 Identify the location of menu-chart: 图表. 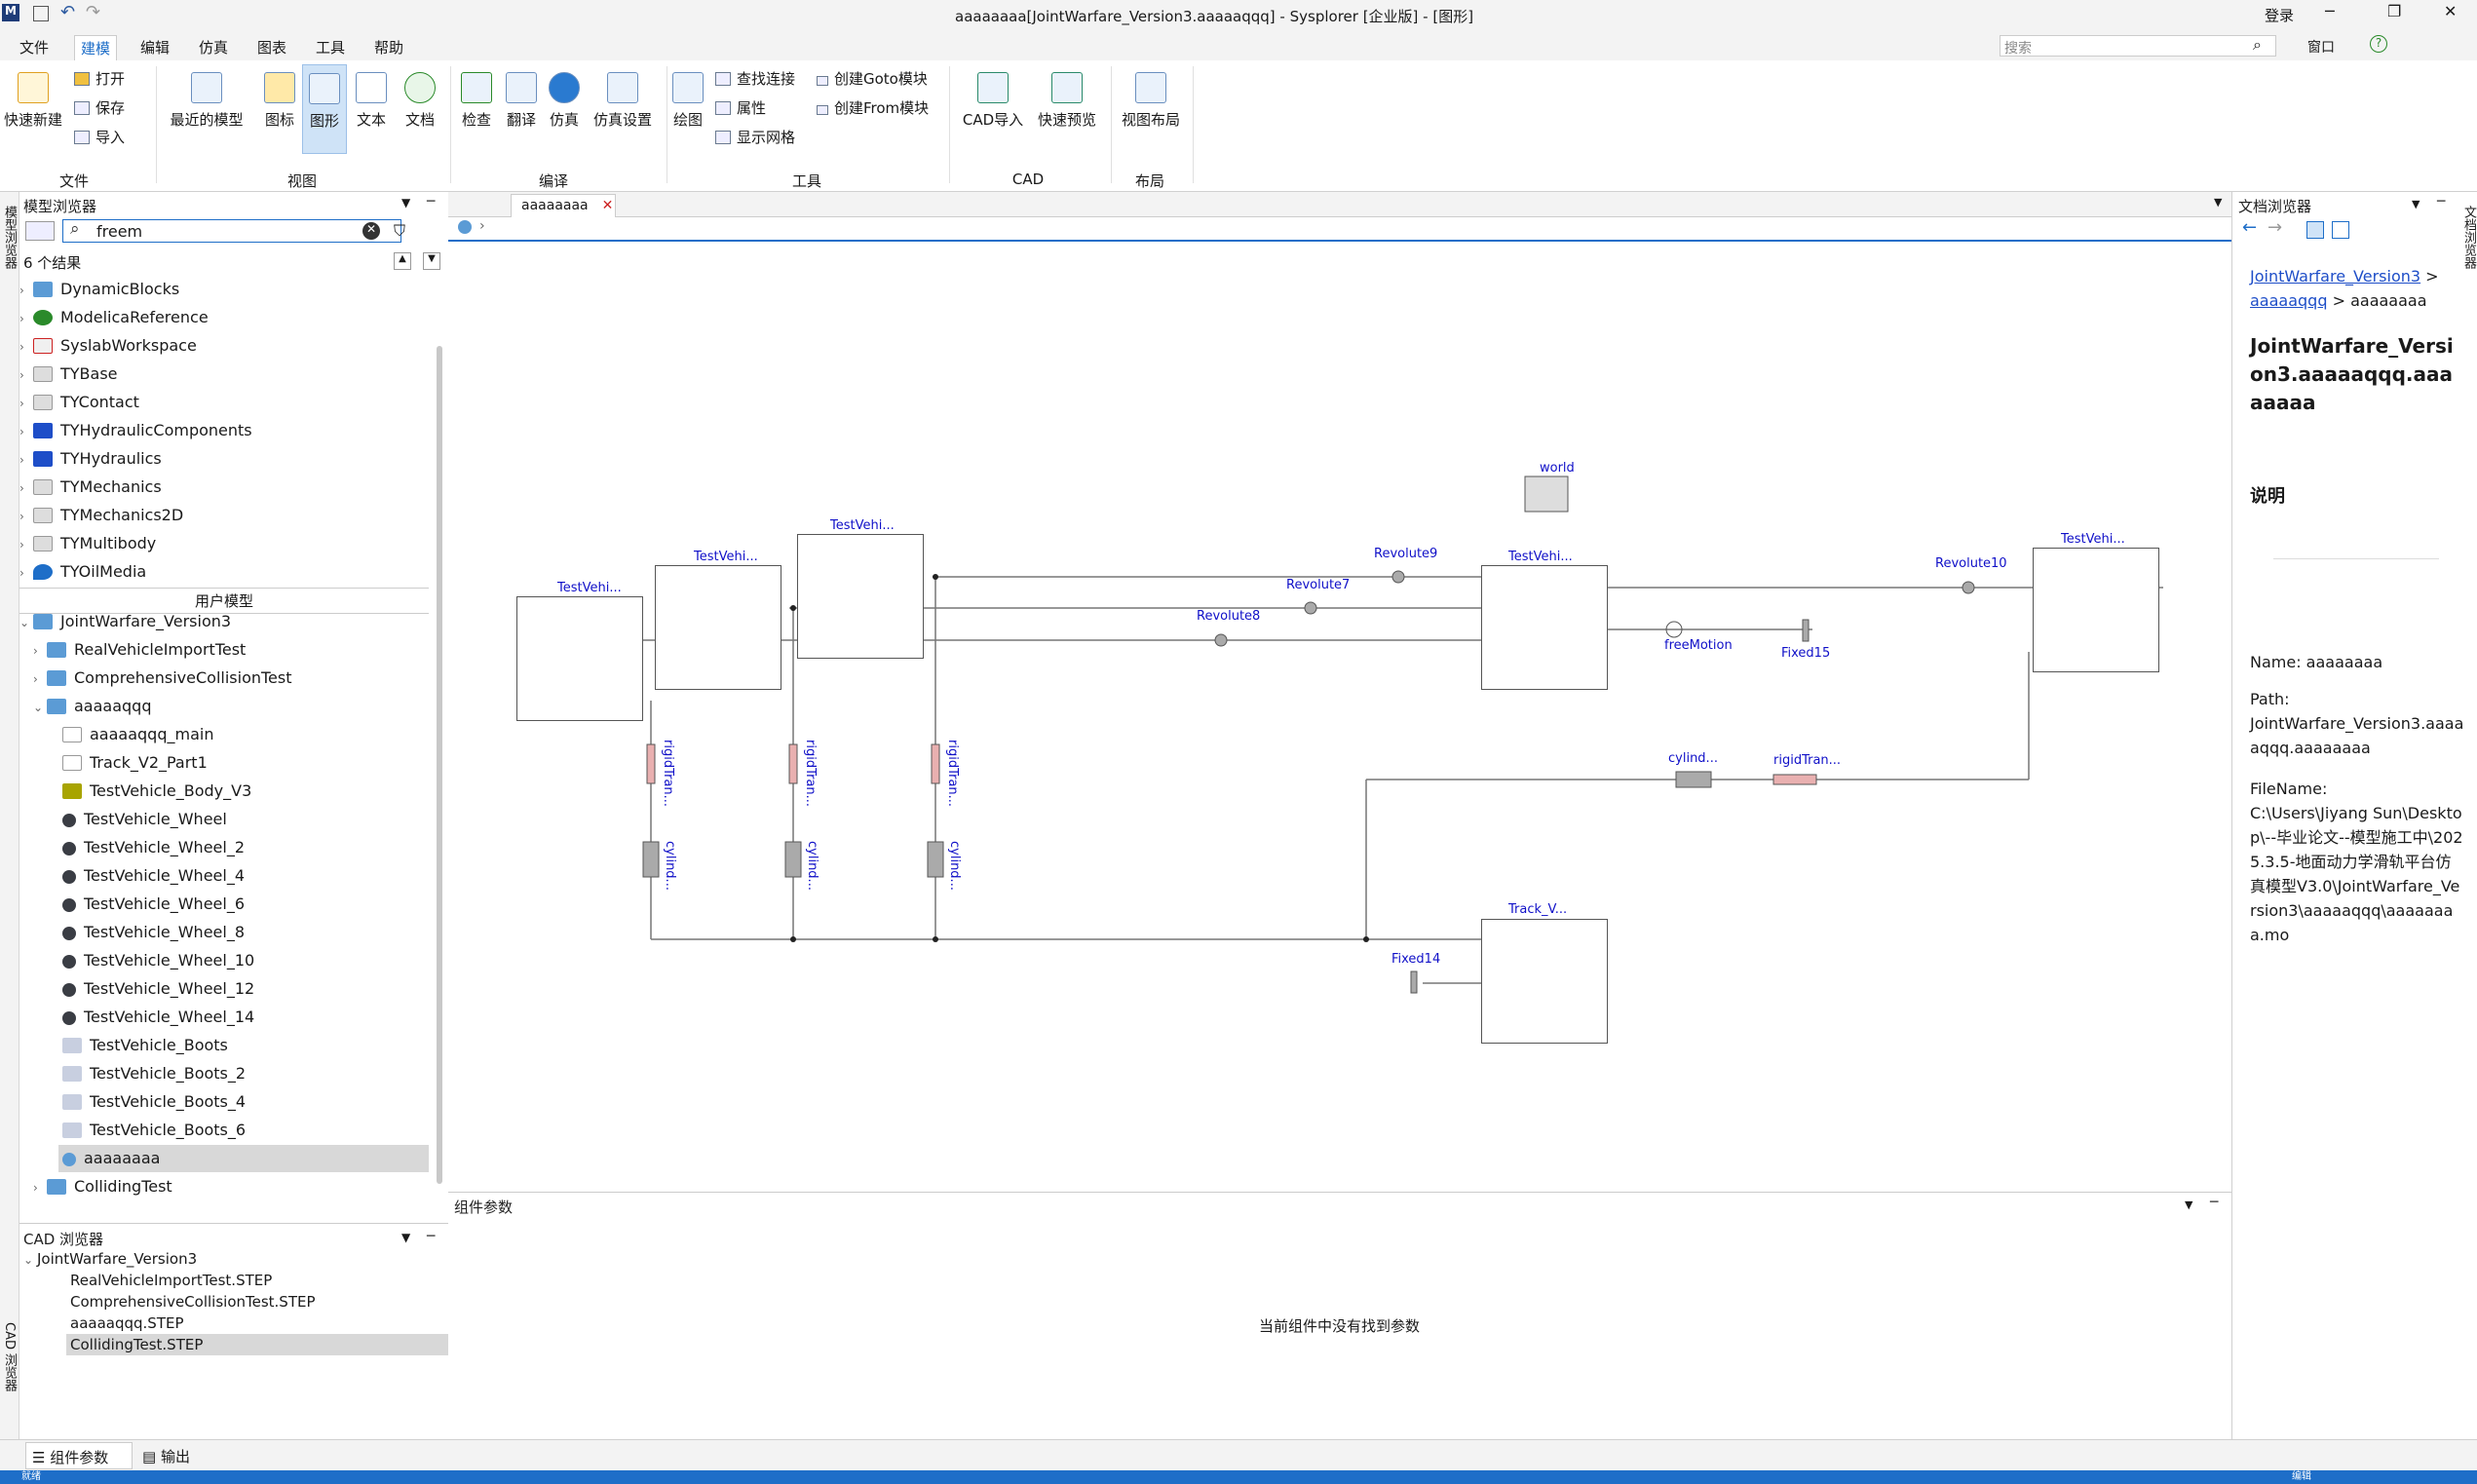
(271, 47).